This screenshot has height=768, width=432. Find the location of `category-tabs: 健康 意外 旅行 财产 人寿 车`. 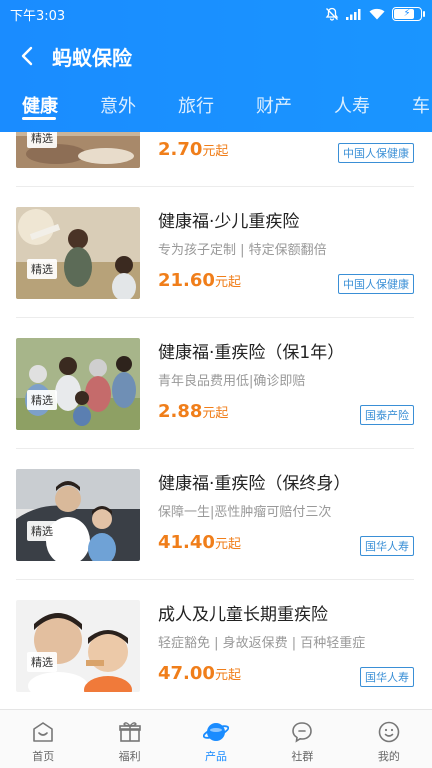

category-tabs: 健康 意外 旅行 财产 人寿 车 is located at coordinates (216, 108).